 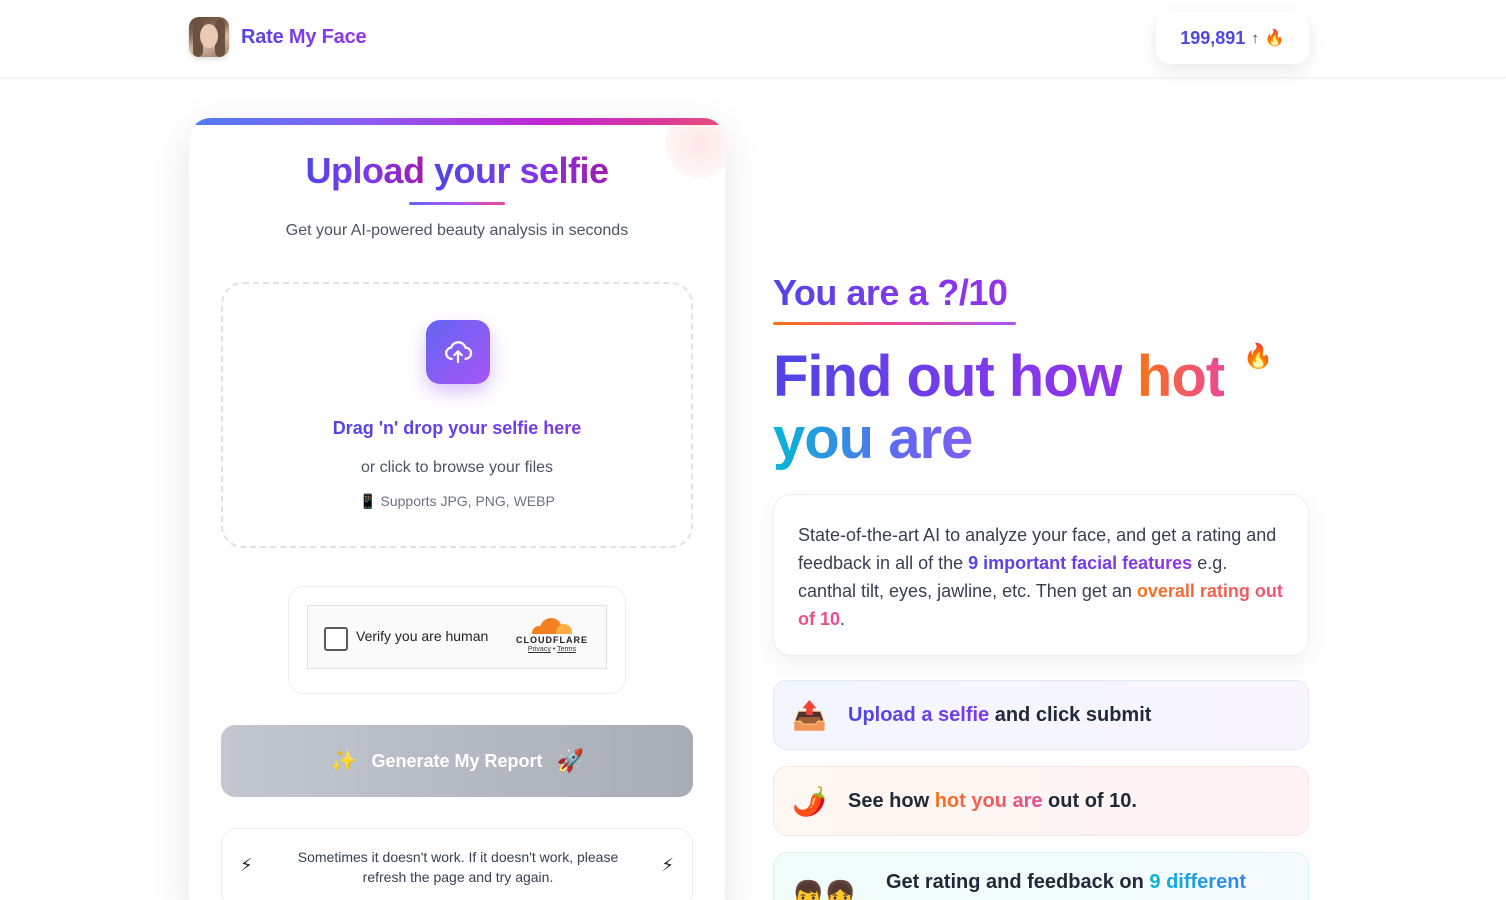 I want to click on title-underline, so click(x=457, y=203).